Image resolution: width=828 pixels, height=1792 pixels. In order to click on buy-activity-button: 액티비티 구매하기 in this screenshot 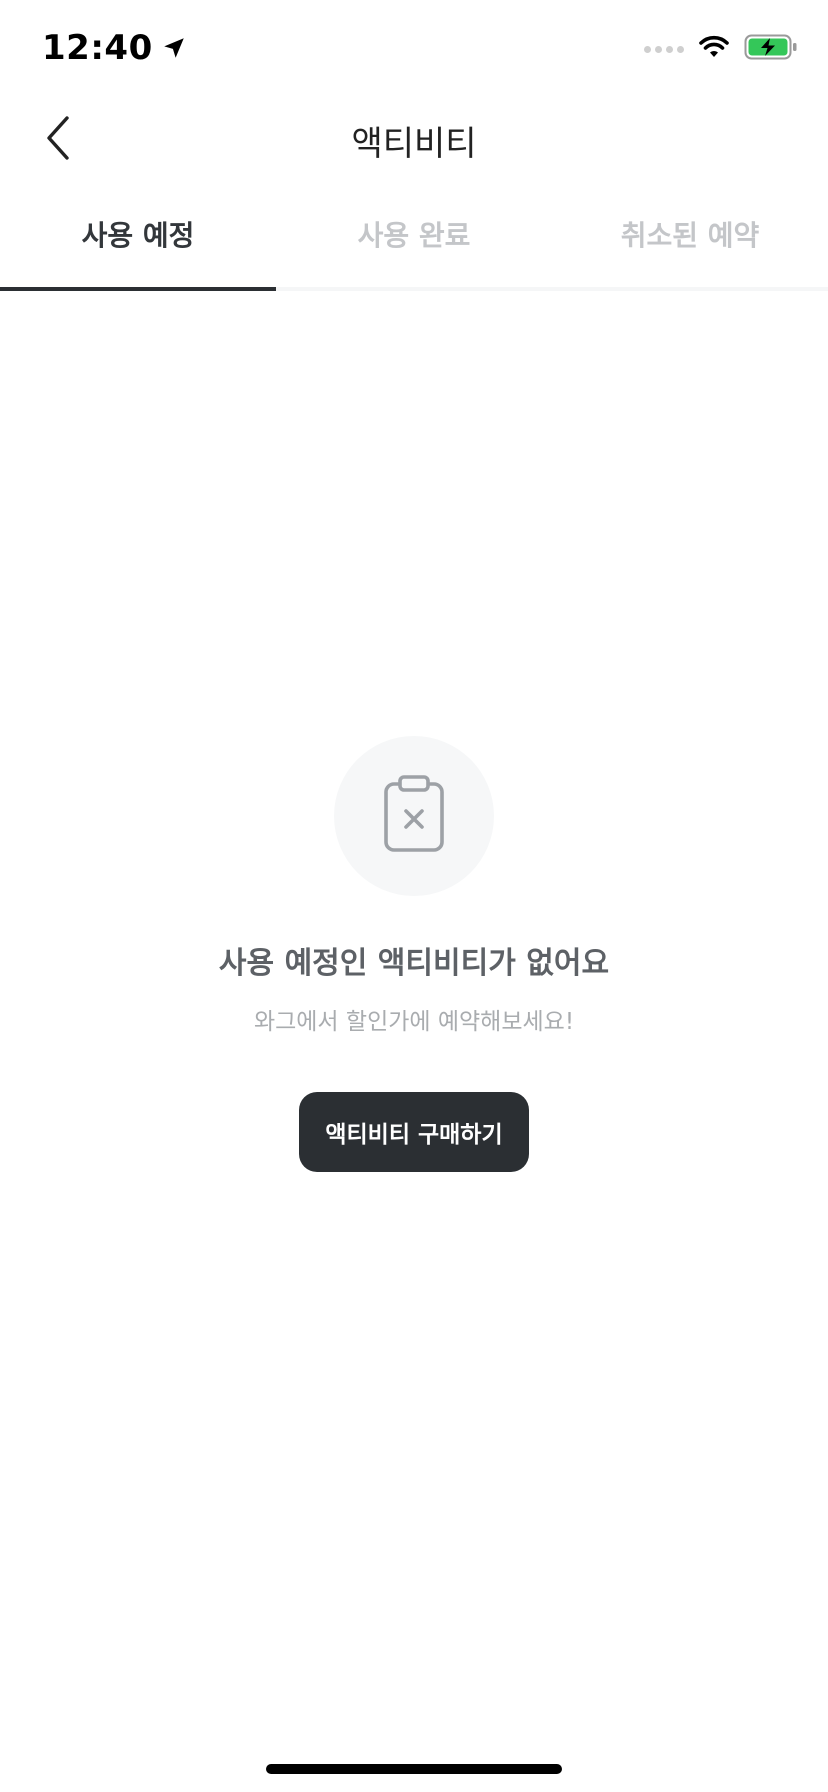, I will do `click(414, 1132)`.